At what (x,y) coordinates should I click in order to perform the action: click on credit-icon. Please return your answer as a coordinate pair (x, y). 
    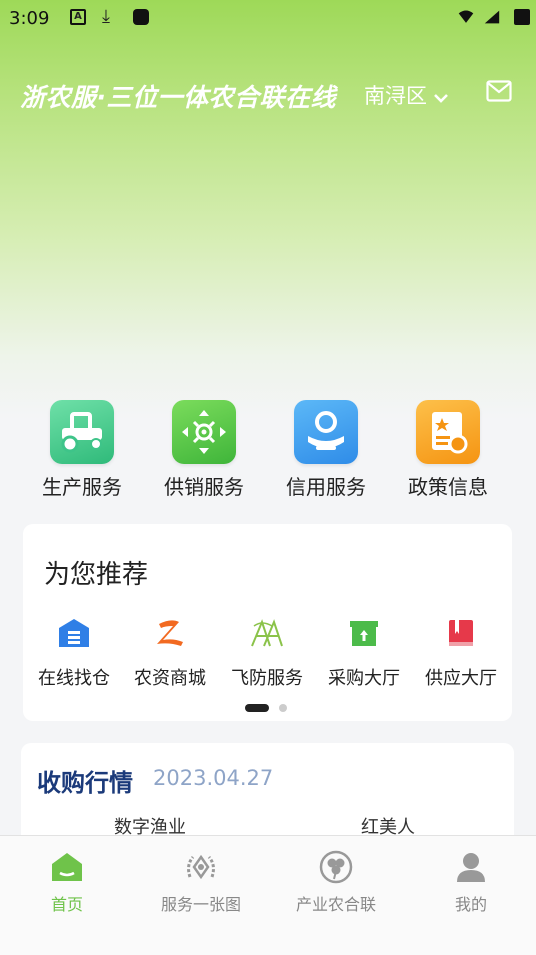
    Looking at the image, I should click on (326, 432).